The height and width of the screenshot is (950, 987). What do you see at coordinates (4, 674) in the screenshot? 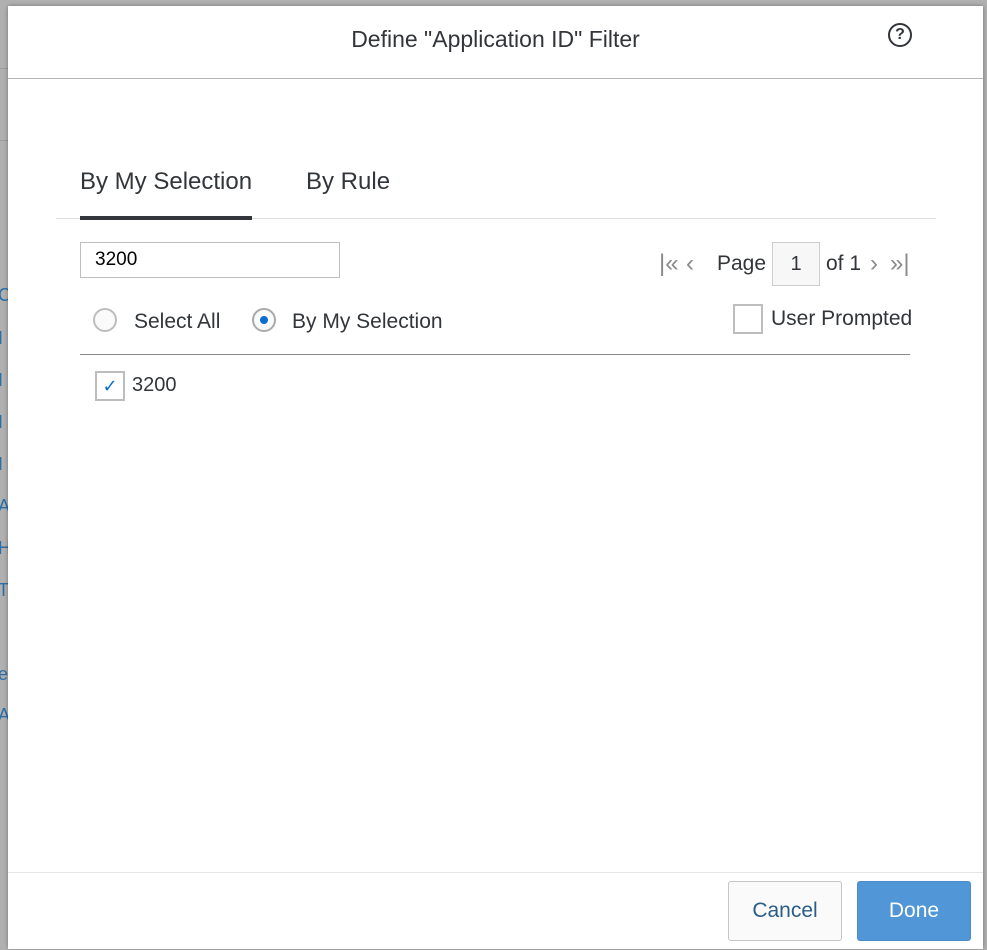
I see `background-link: e` at bounding box center [4, 674].